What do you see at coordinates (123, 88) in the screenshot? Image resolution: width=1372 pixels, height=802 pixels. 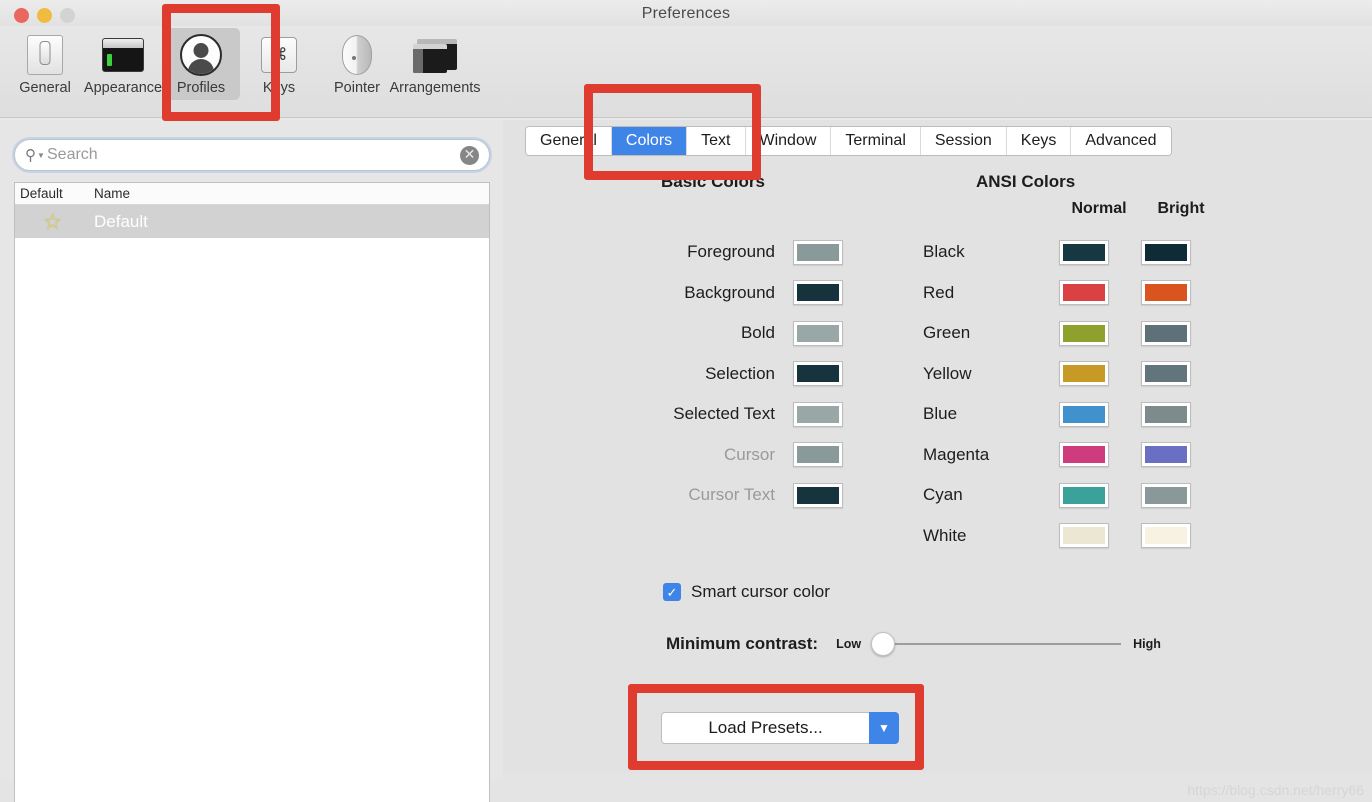 I see `toolbar-item-label: Appearance` at bounding box center [123, 88].